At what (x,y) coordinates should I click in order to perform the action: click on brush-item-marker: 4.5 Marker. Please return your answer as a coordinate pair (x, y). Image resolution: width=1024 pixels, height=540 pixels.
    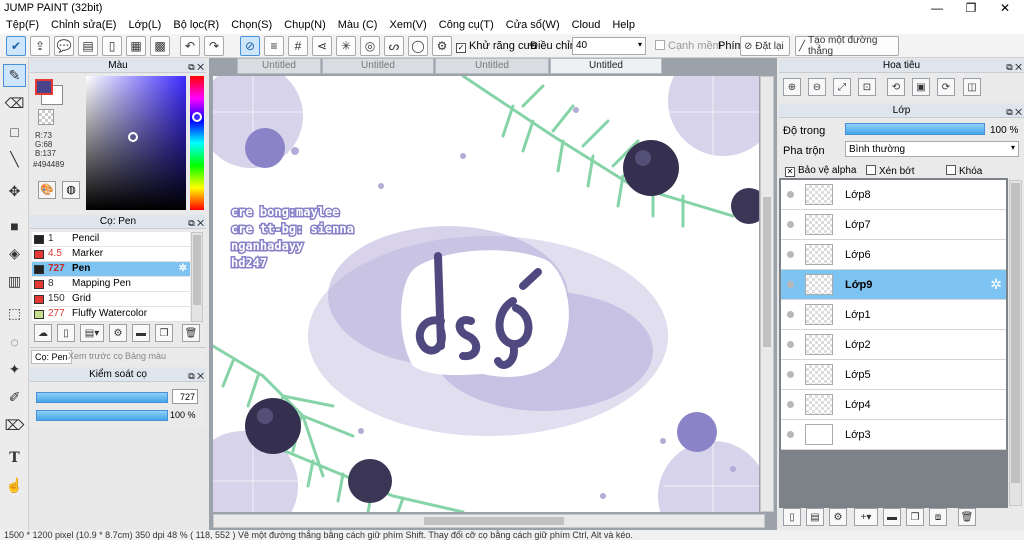
    Looking at the image, I should click on (111, 254).